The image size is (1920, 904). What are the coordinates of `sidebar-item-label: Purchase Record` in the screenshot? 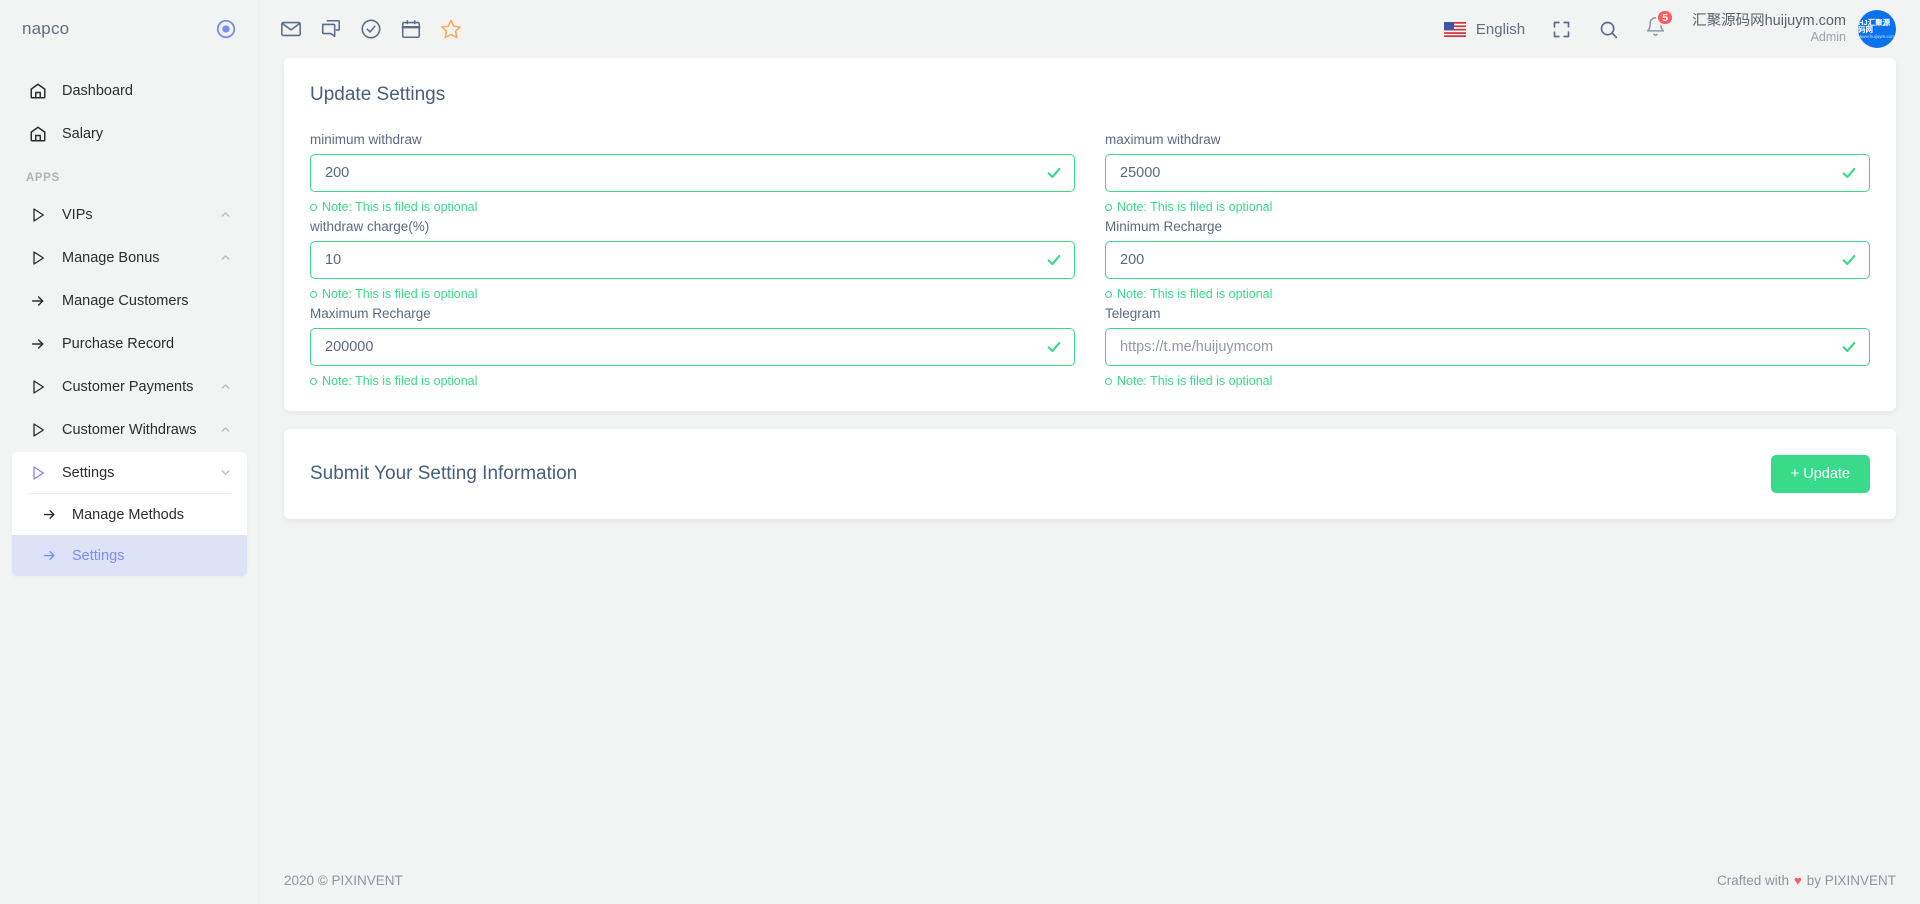 It's located at (118, 343).